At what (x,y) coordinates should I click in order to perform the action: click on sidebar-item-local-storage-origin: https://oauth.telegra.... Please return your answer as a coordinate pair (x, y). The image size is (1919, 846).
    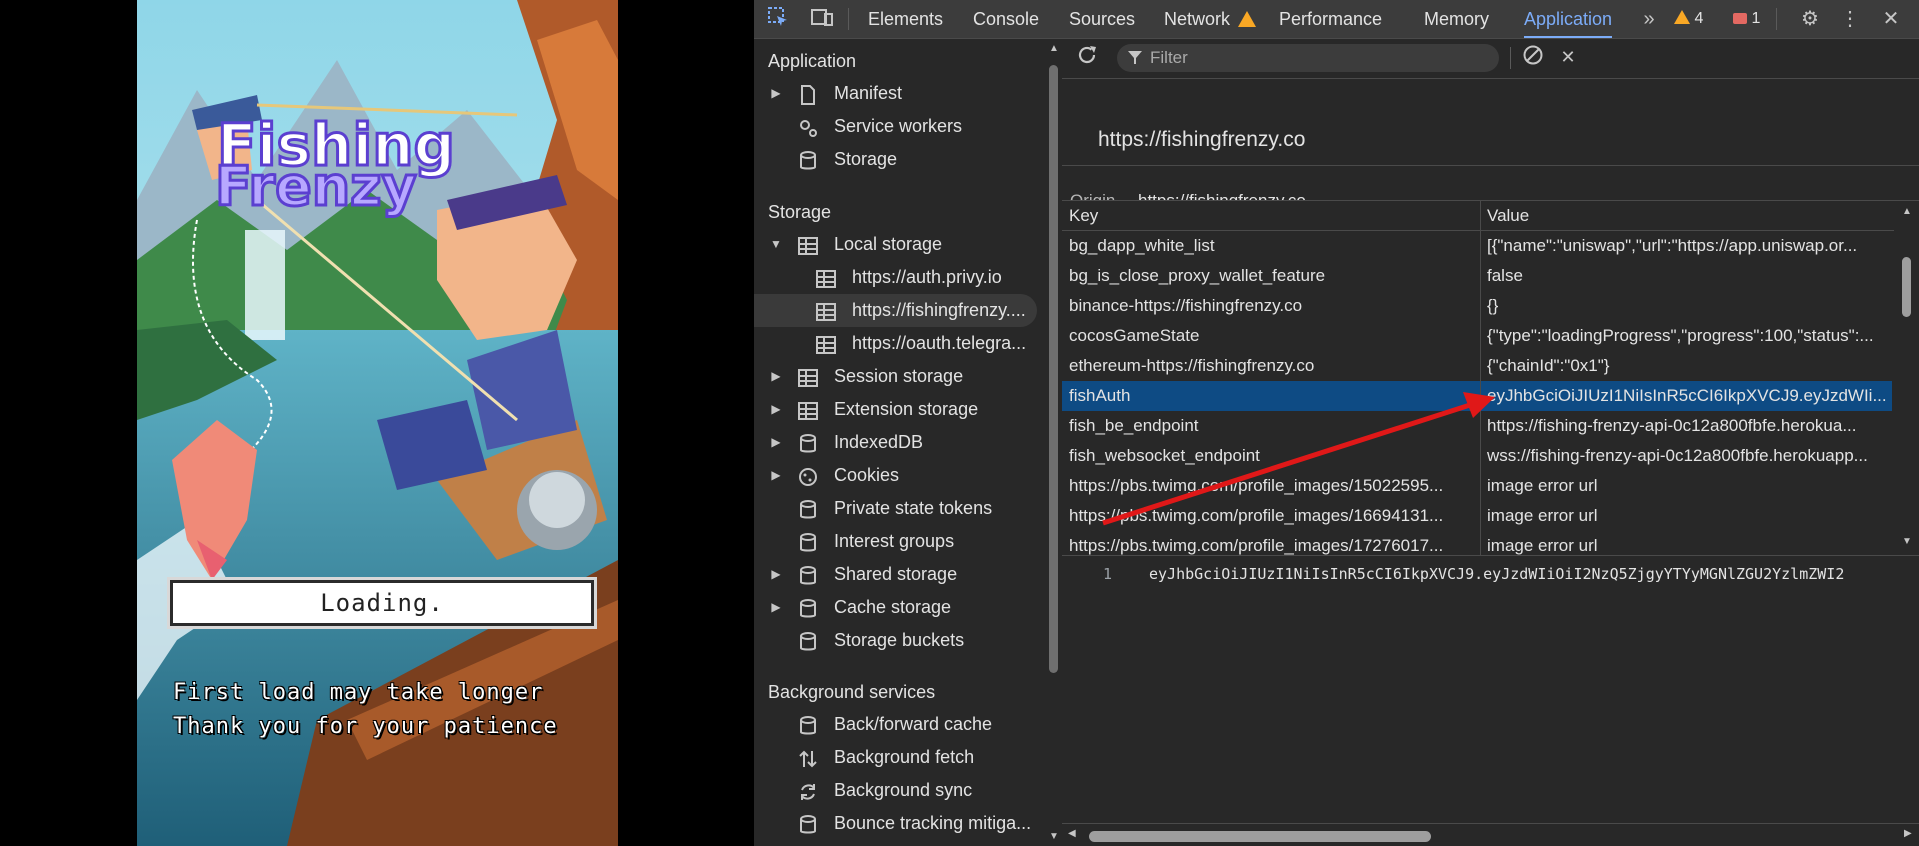
    Looking at the image, I should click on (899, 343).